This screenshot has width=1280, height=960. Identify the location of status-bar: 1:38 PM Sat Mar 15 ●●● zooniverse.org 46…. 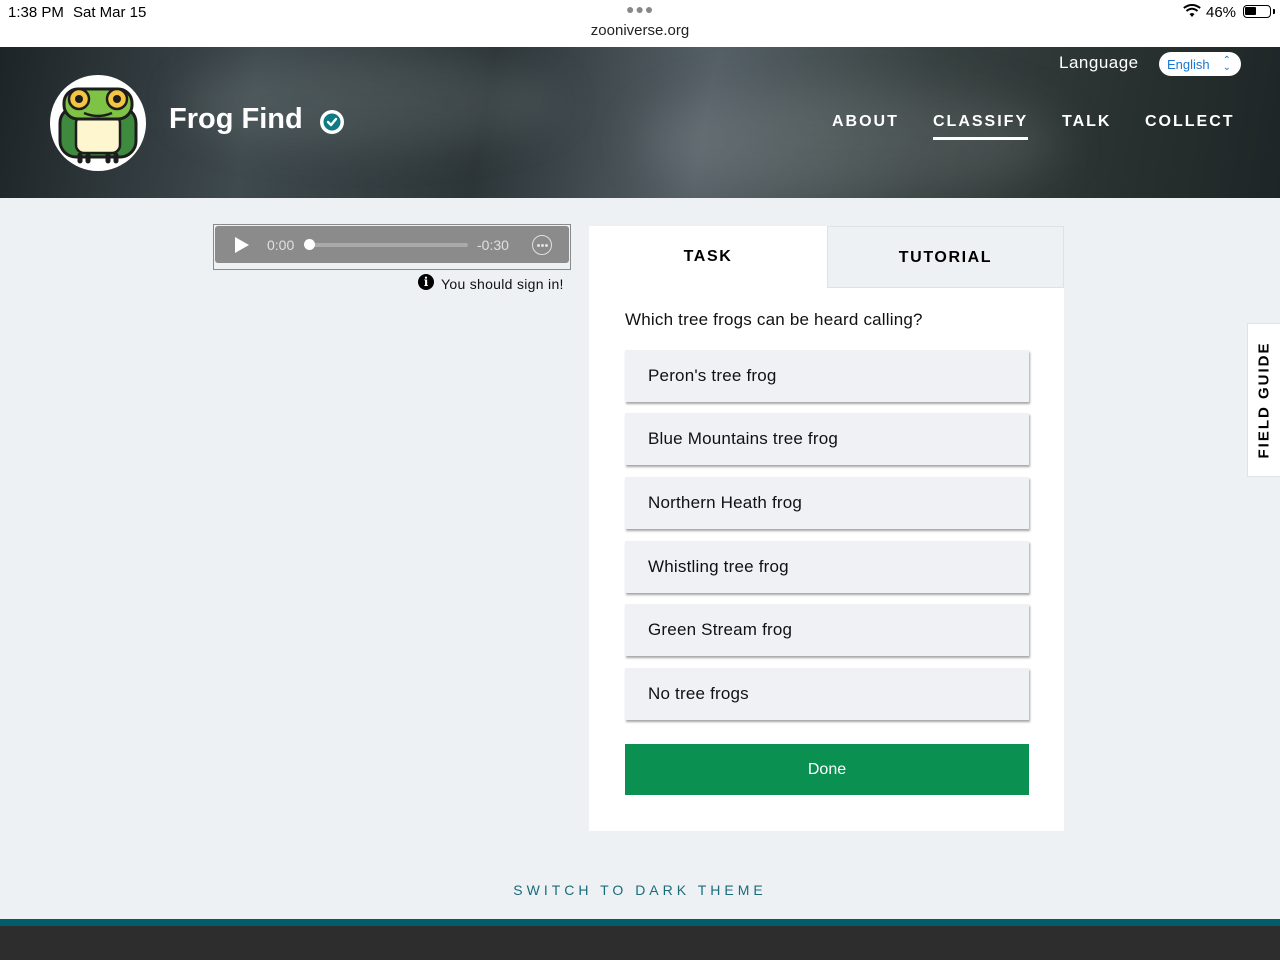
(640, 23).